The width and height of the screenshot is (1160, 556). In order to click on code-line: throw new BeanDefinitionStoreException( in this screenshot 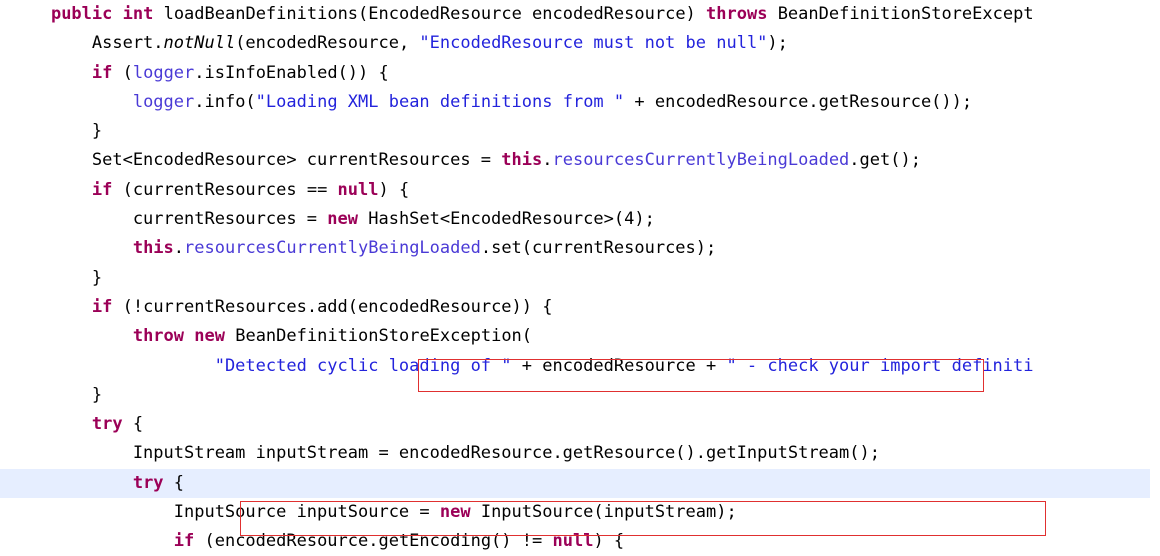, I will do `click(580, 336)`.